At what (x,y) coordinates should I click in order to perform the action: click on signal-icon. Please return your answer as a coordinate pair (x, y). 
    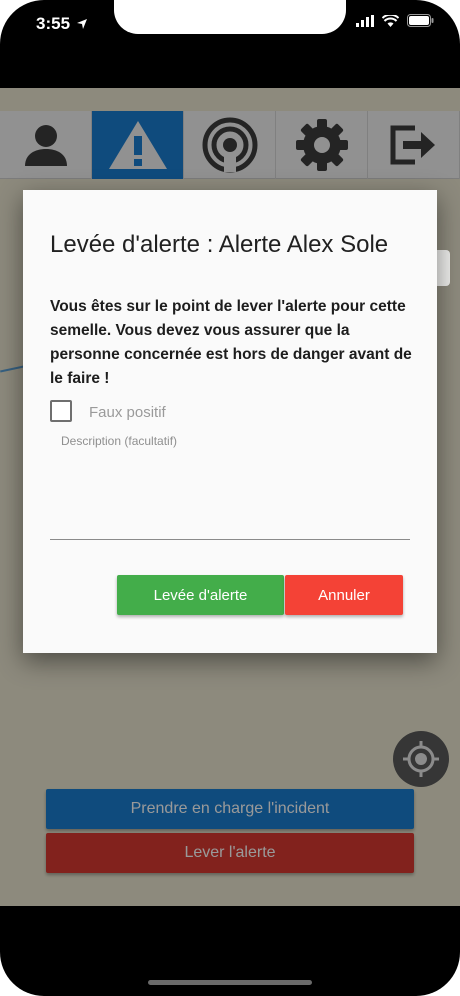
    Looking at the image, I should click on (365, 20).